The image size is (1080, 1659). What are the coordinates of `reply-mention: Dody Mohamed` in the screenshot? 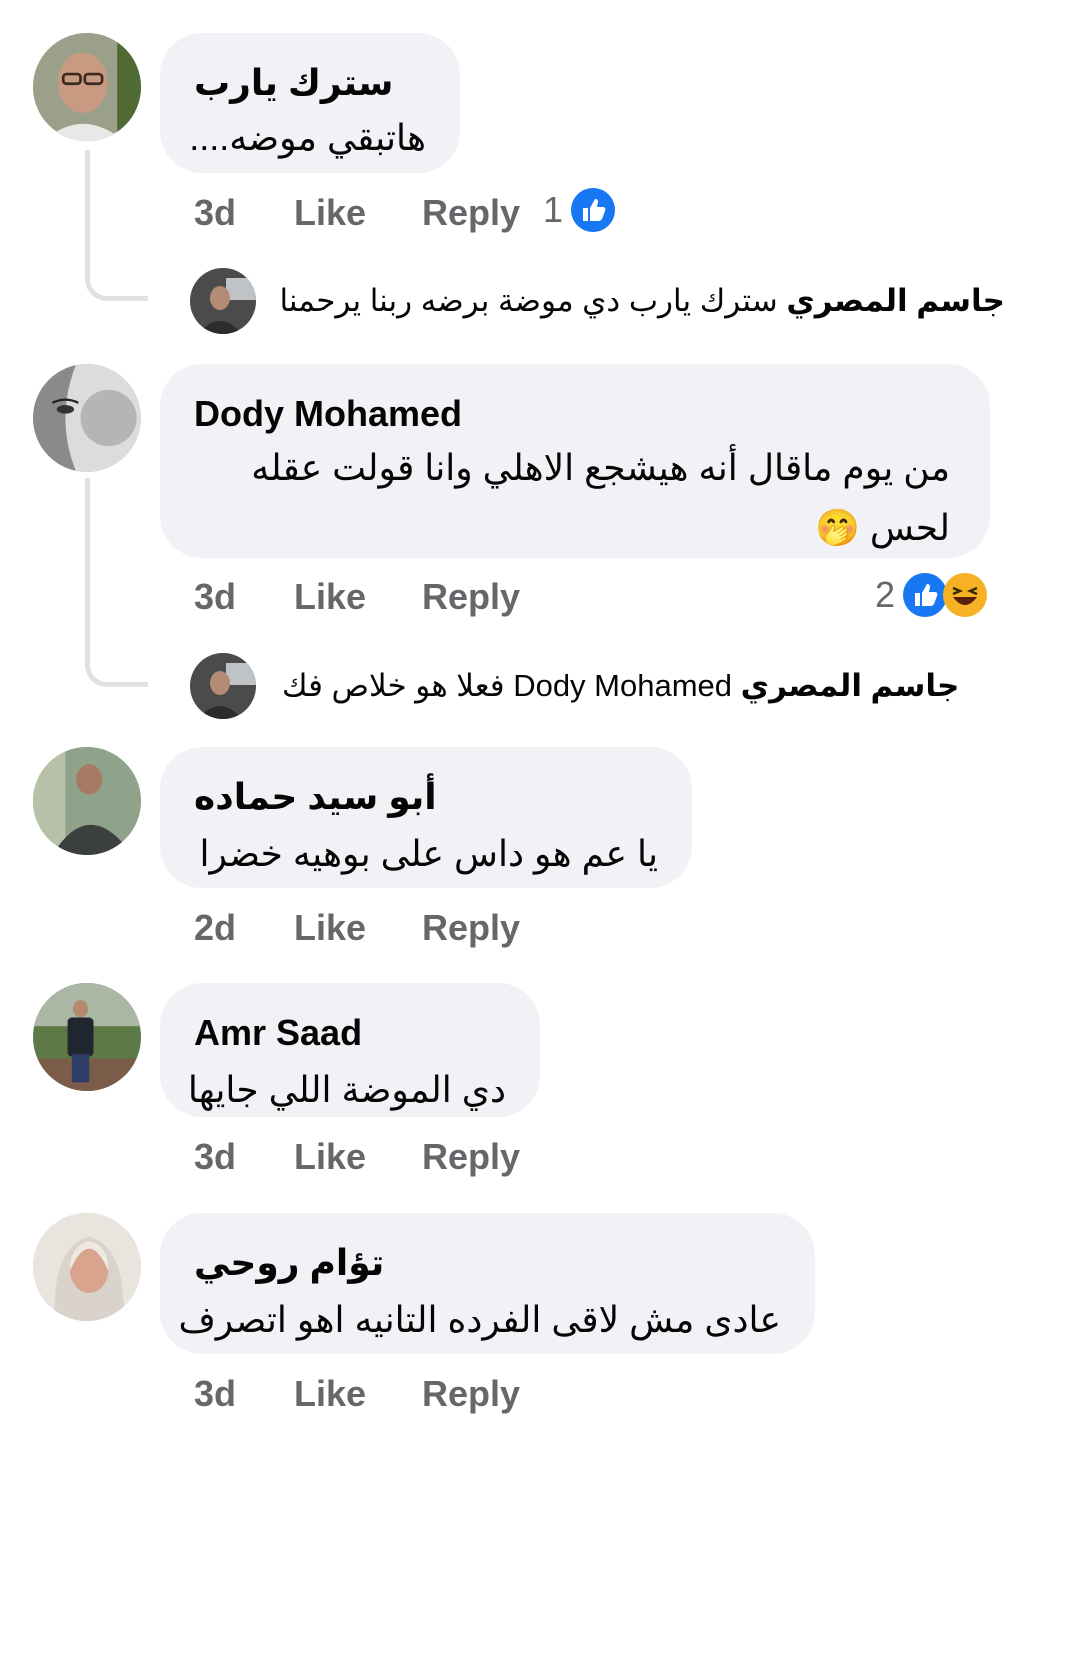 It's located at (622, 685).